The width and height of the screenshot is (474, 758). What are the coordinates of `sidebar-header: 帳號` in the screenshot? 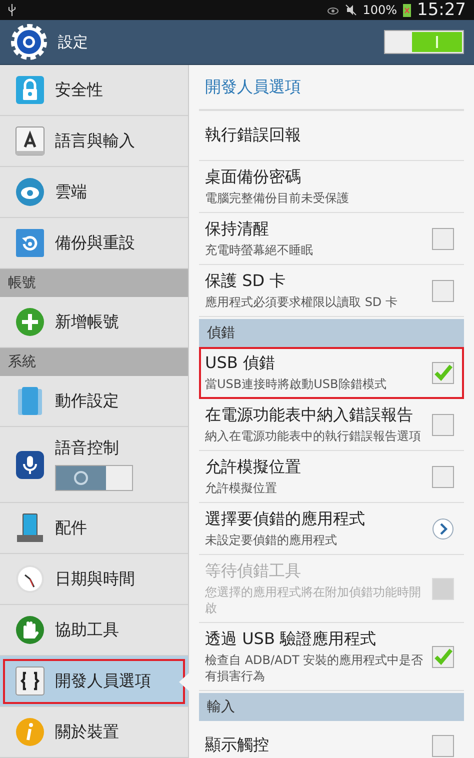 It's located at (94, 283).